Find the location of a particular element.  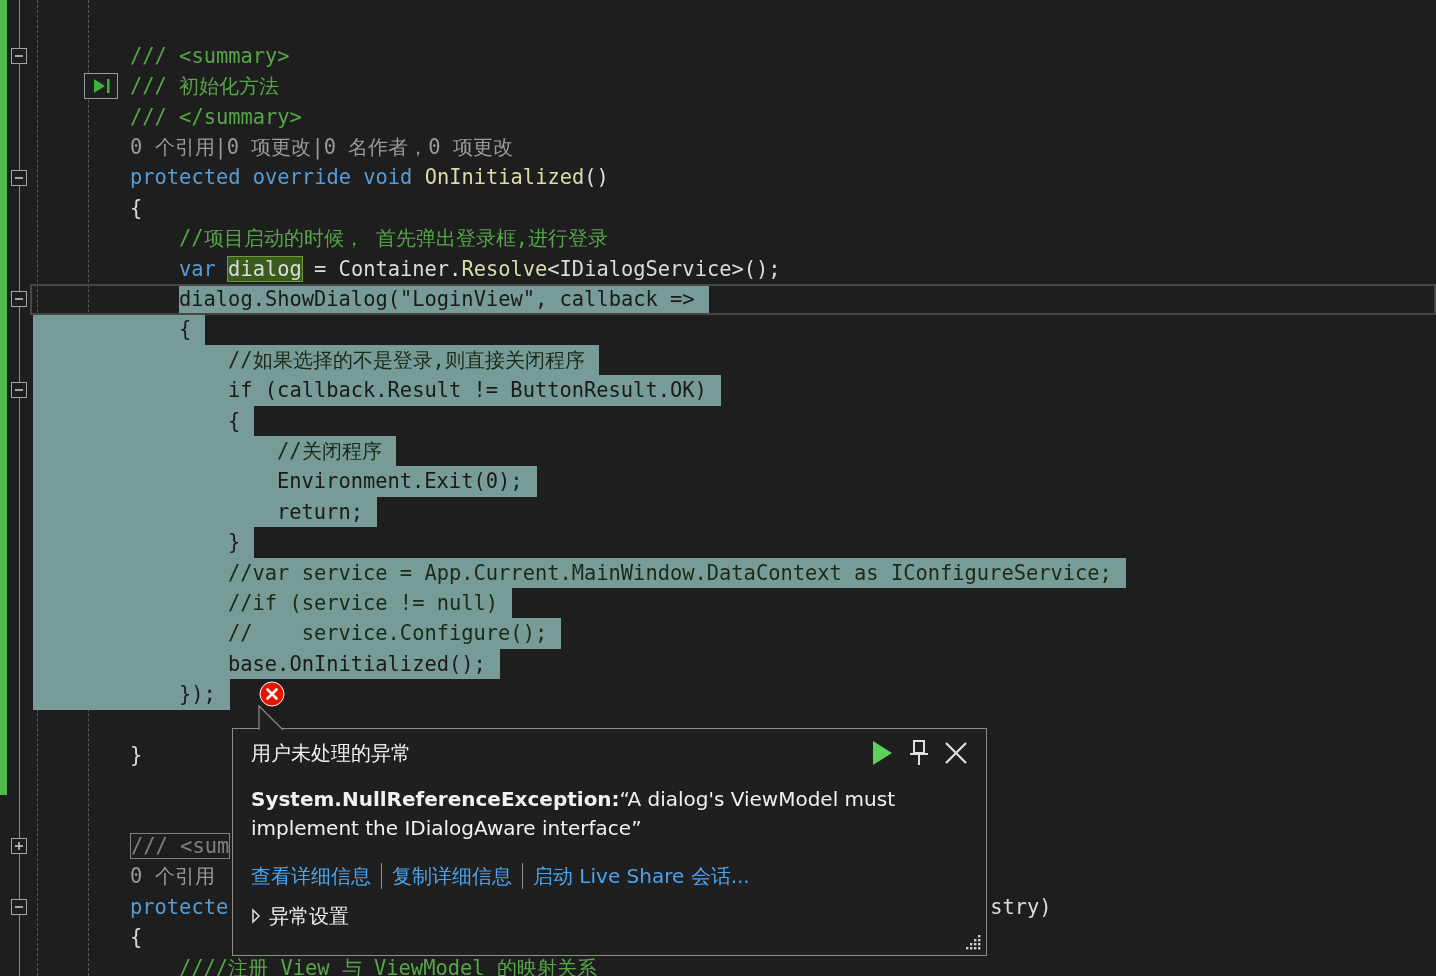

code-line: //var service = App.Current.MainWindow.DataContext as IConfigureService; is located at coordinates (670, 573).